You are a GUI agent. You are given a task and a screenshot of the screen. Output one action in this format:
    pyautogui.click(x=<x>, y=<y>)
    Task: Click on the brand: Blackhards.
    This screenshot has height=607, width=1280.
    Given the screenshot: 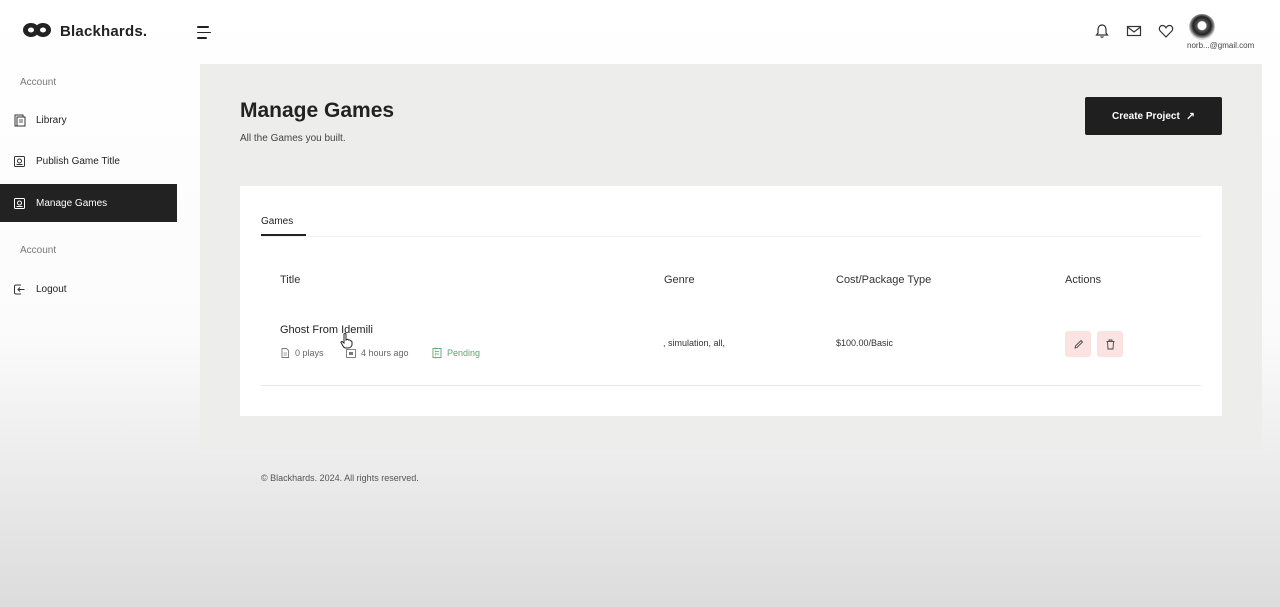 What is the action you would take?
    pyautogui.click(x=84, y=31)
    